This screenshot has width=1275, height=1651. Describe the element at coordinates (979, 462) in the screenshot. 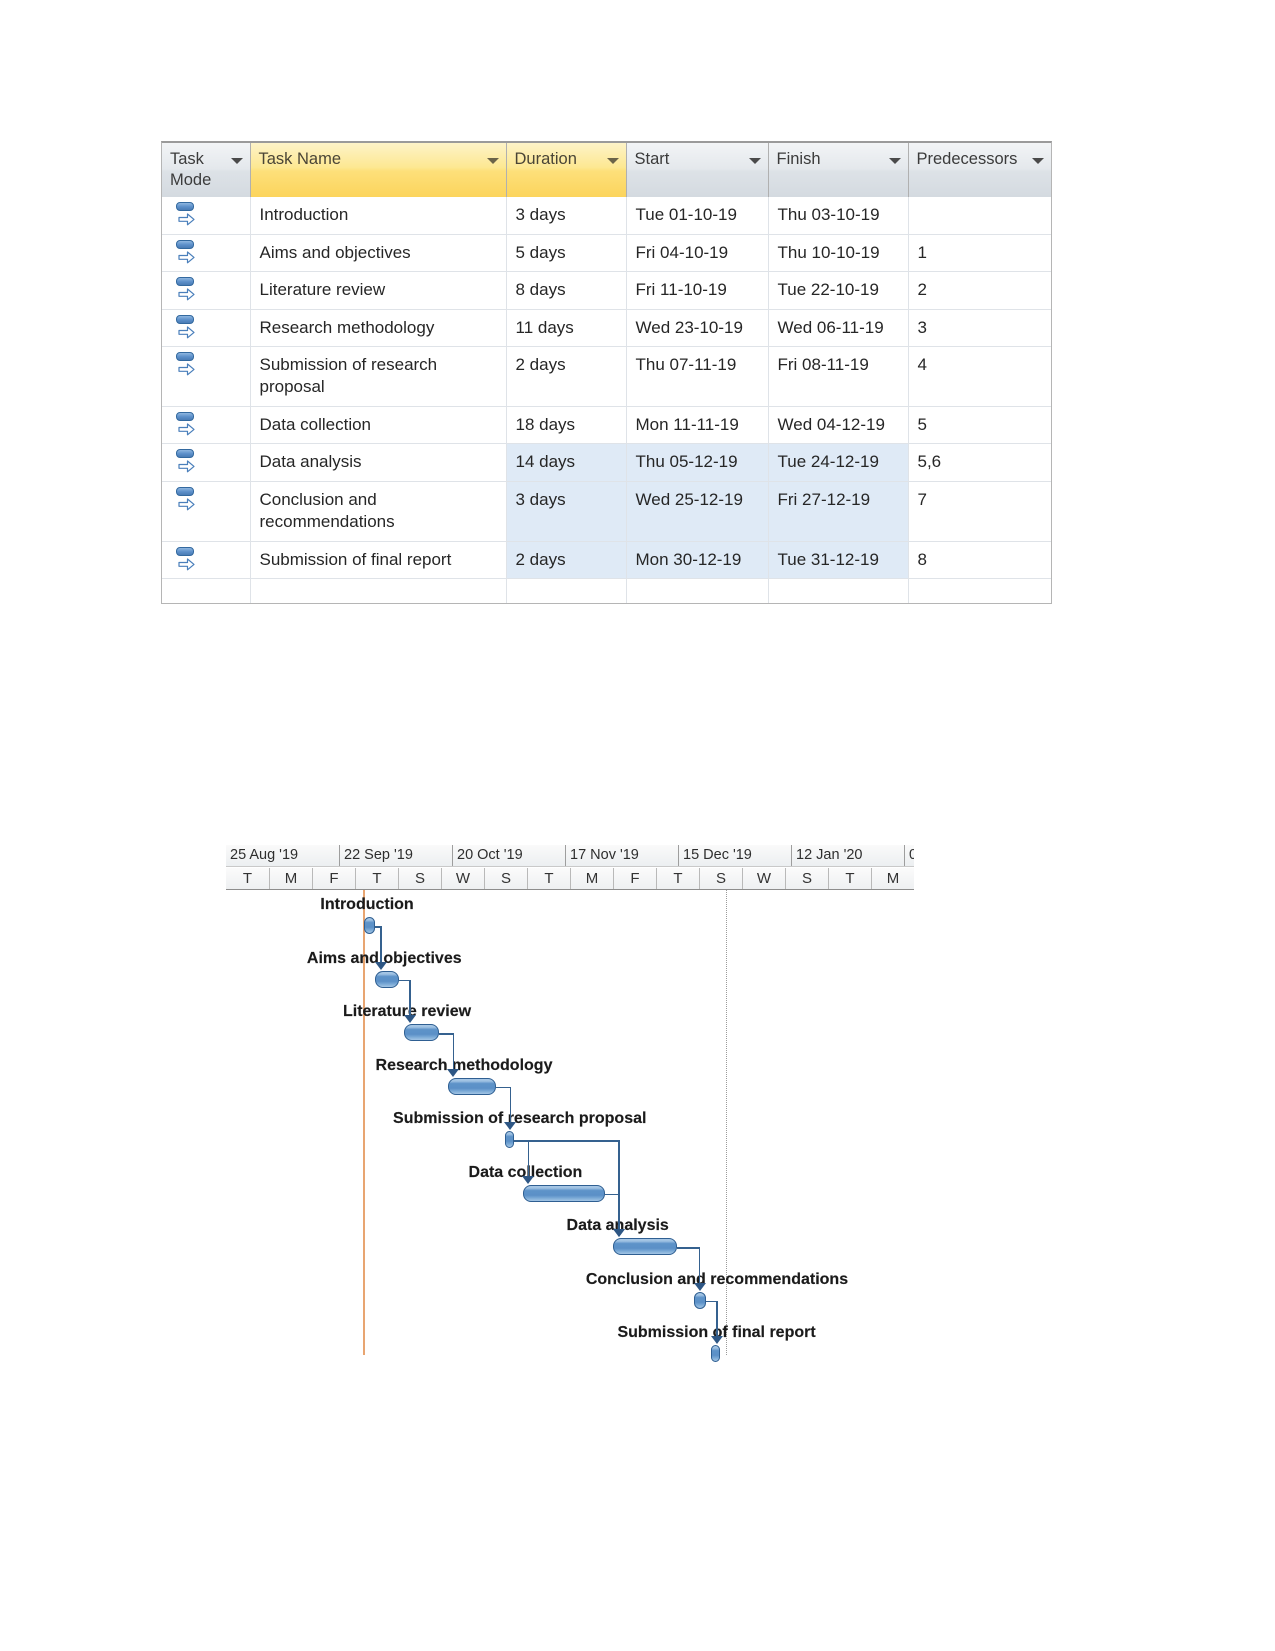

I see `cell-predecessors: 5,6` at that location.